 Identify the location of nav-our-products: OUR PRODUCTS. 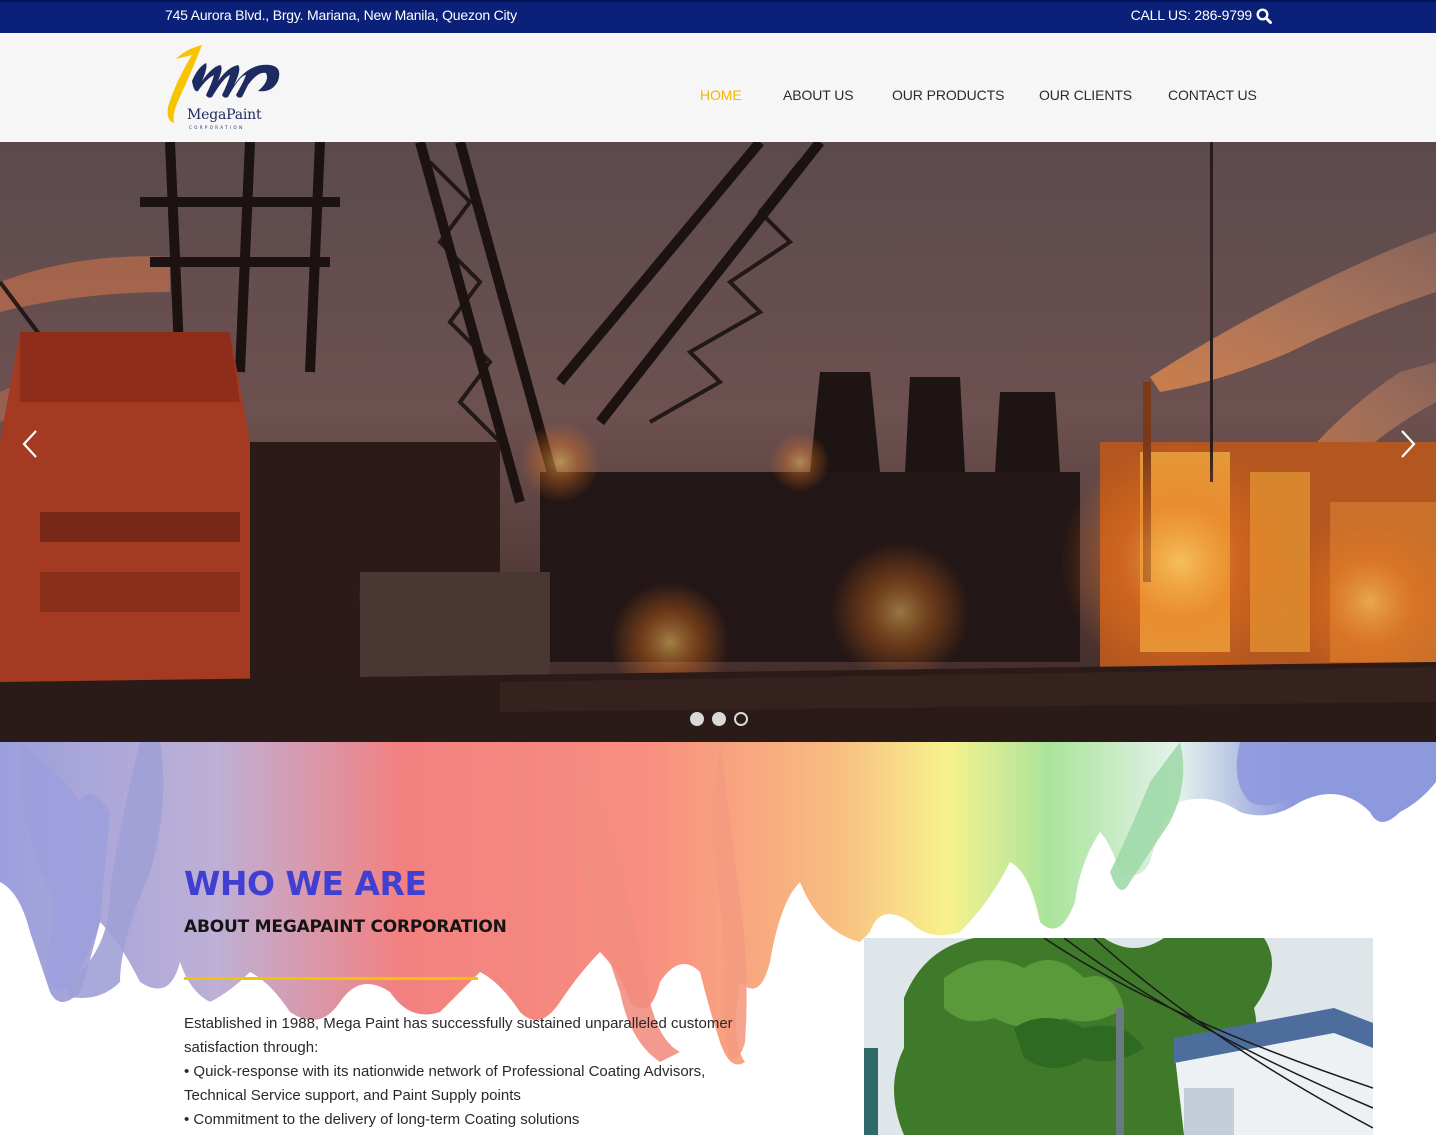
(948, 95).